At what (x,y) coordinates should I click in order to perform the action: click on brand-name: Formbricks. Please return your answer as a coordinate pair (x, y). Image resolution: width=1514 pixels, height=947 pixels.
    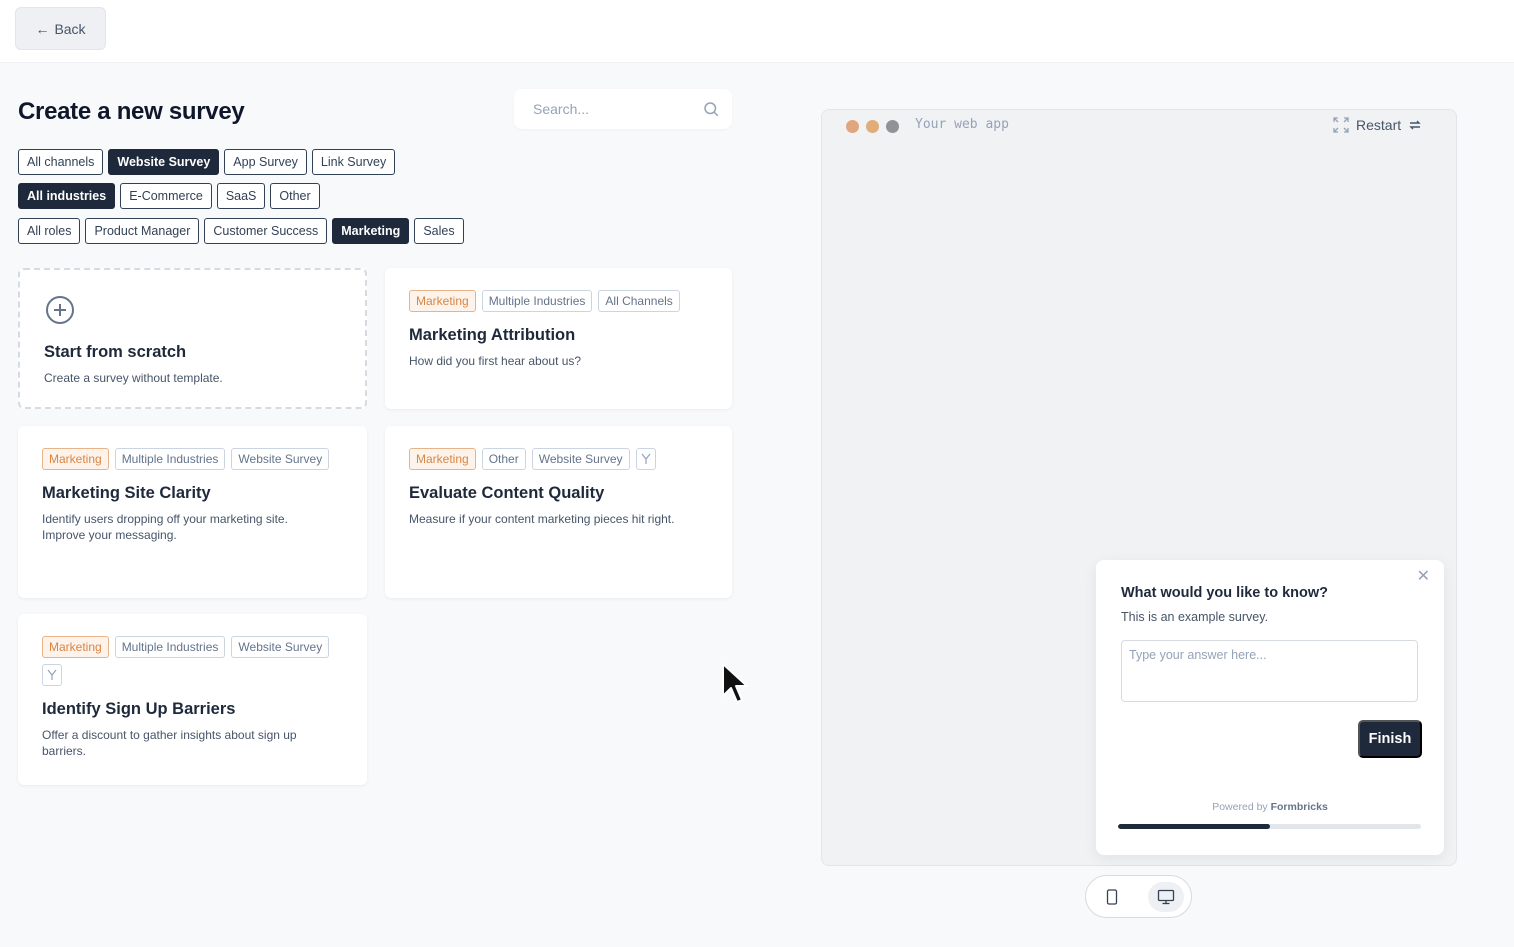
    Looking at the image, I should click on (1299, 807).